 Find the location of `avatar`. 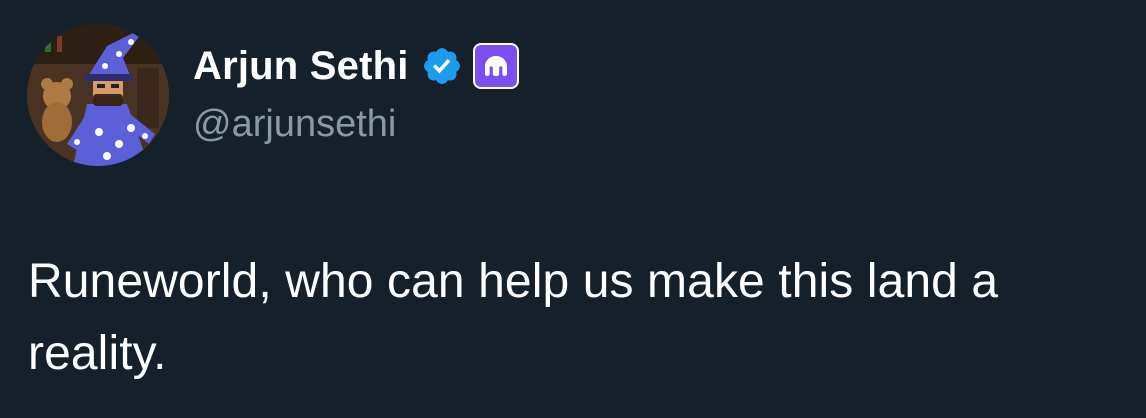

avatar is located at coordinates (98, 95).